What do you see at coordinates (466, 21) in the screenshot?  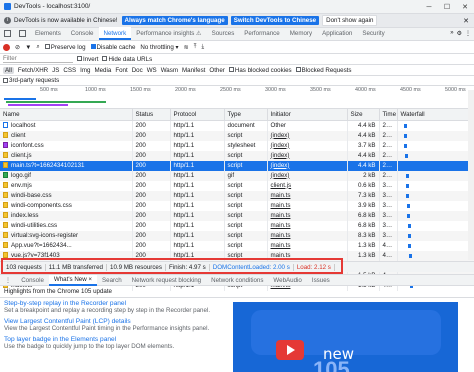 I see `close-infobar-icon: ✕` at bounding box center [466, 21].